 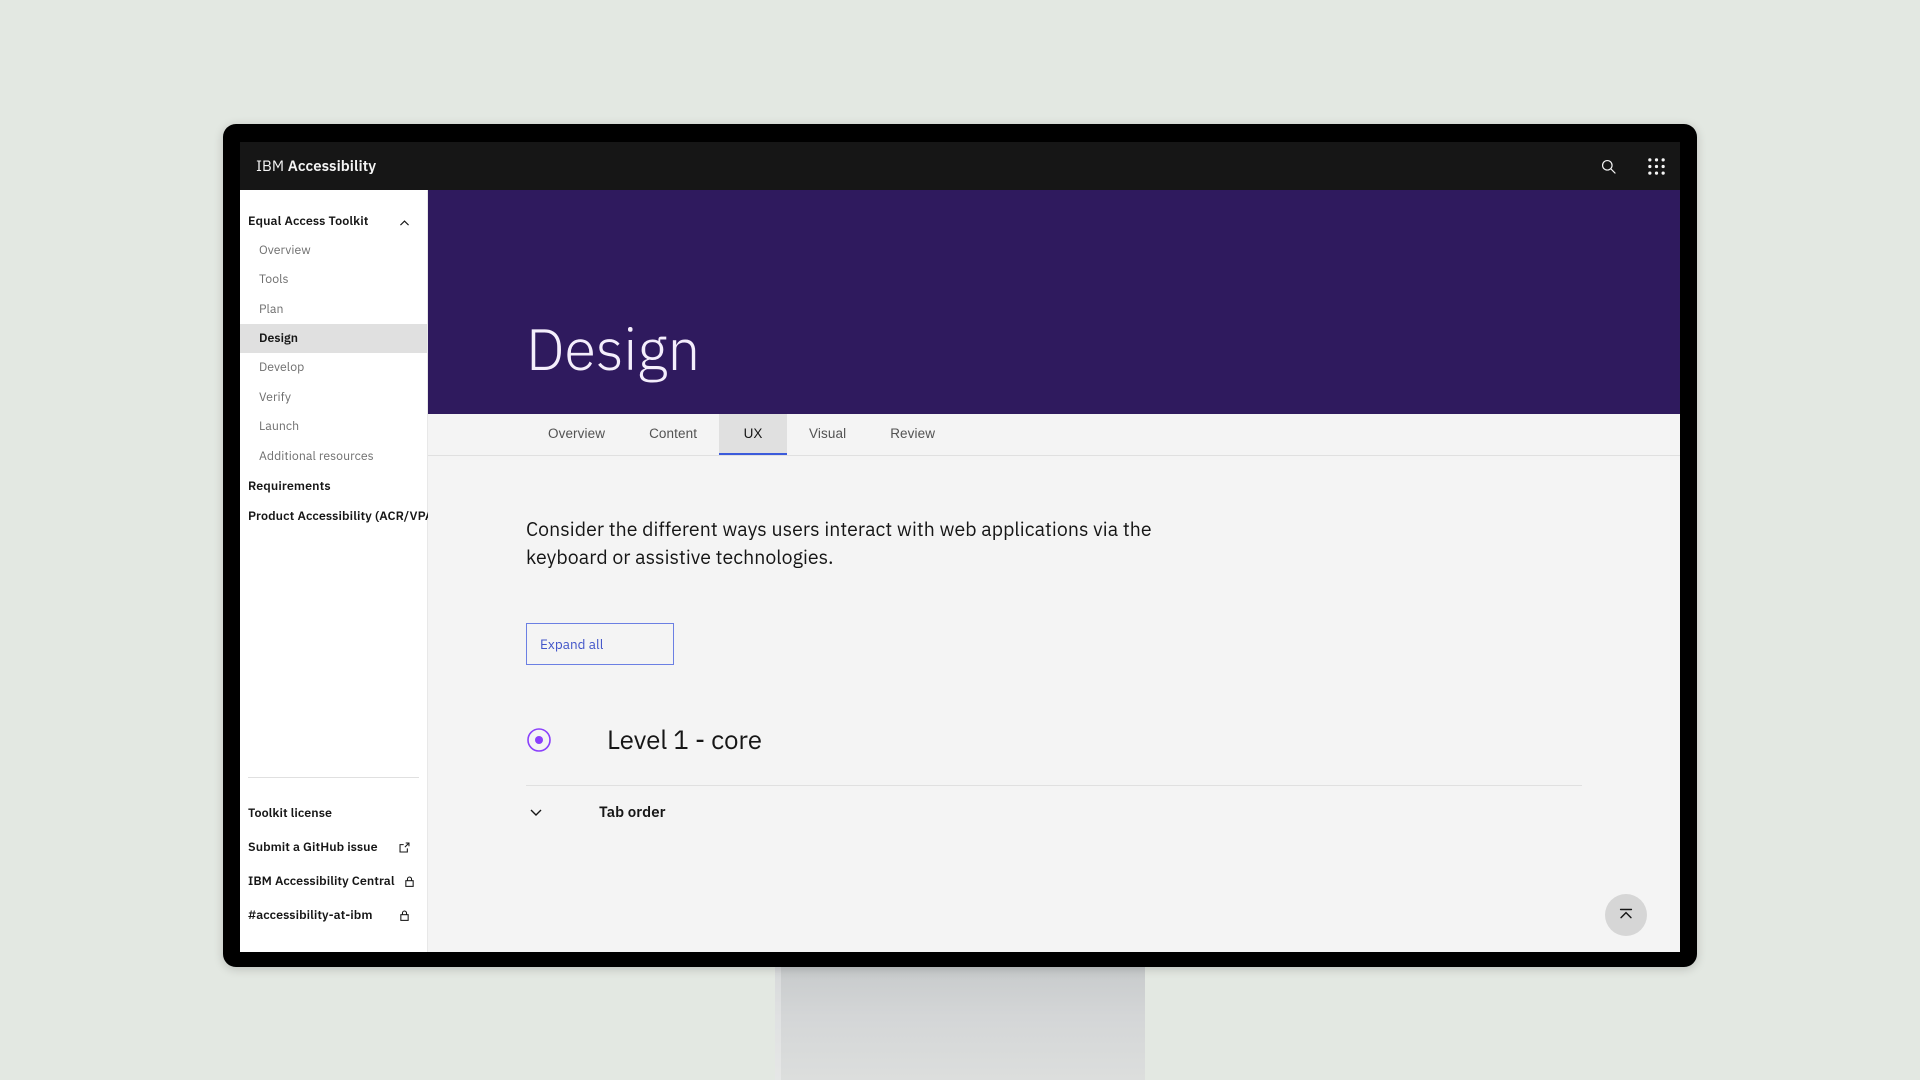 I want to click on brand-title: IBM Accessibility, so click(x=316, y=166).